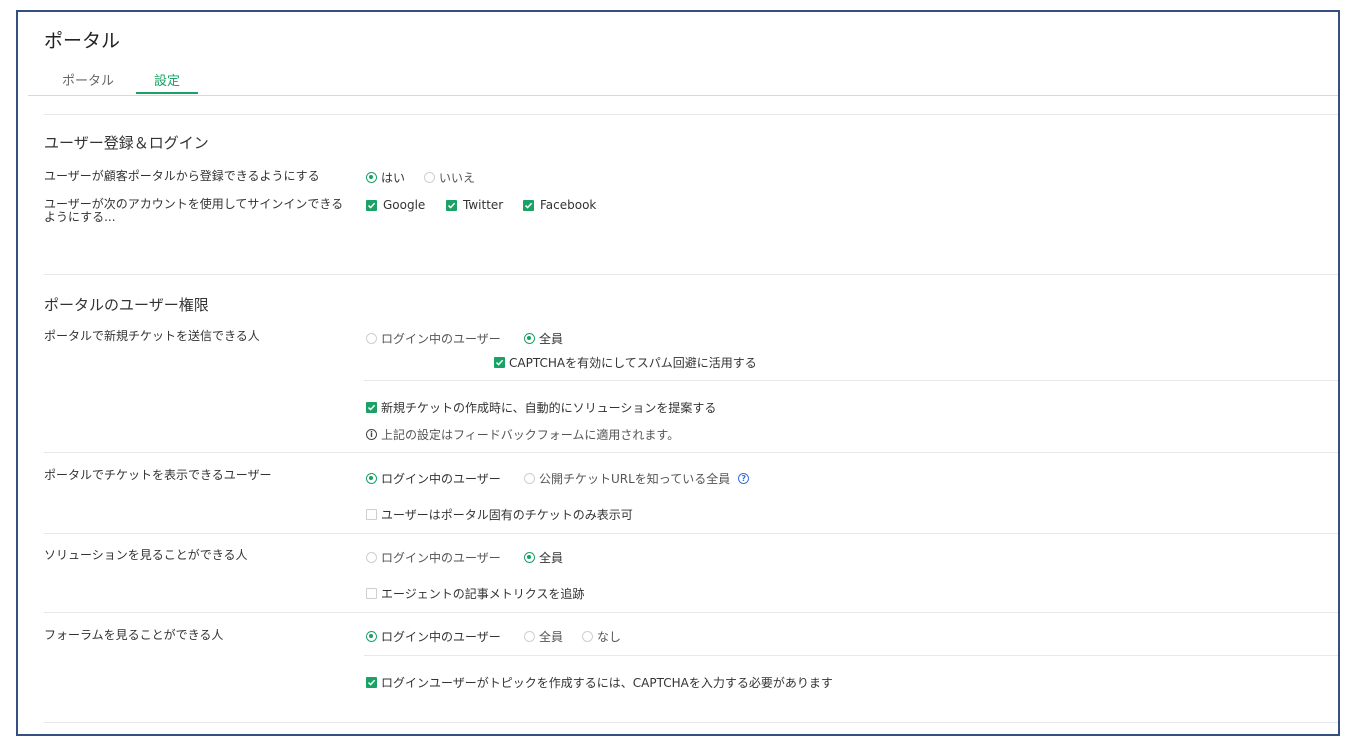 This screenshot has width=1352, height=738. What do you see at coordinates (483, 205) in the screenshot?
I see `signin-twitter-label: Twitter` at bounding box center [483, 205].